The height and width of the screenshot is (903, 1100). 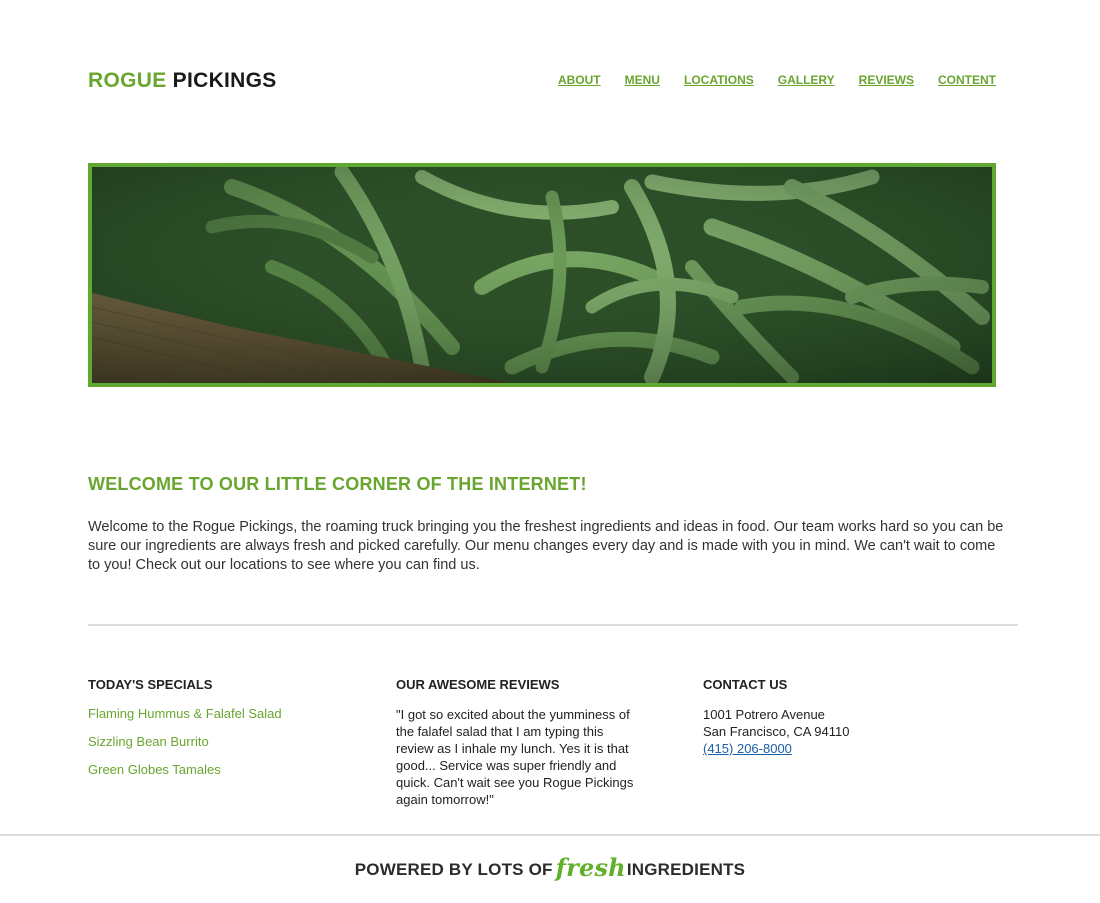 I want to click on nav-menu: MENU, so click(x=642, y=80).